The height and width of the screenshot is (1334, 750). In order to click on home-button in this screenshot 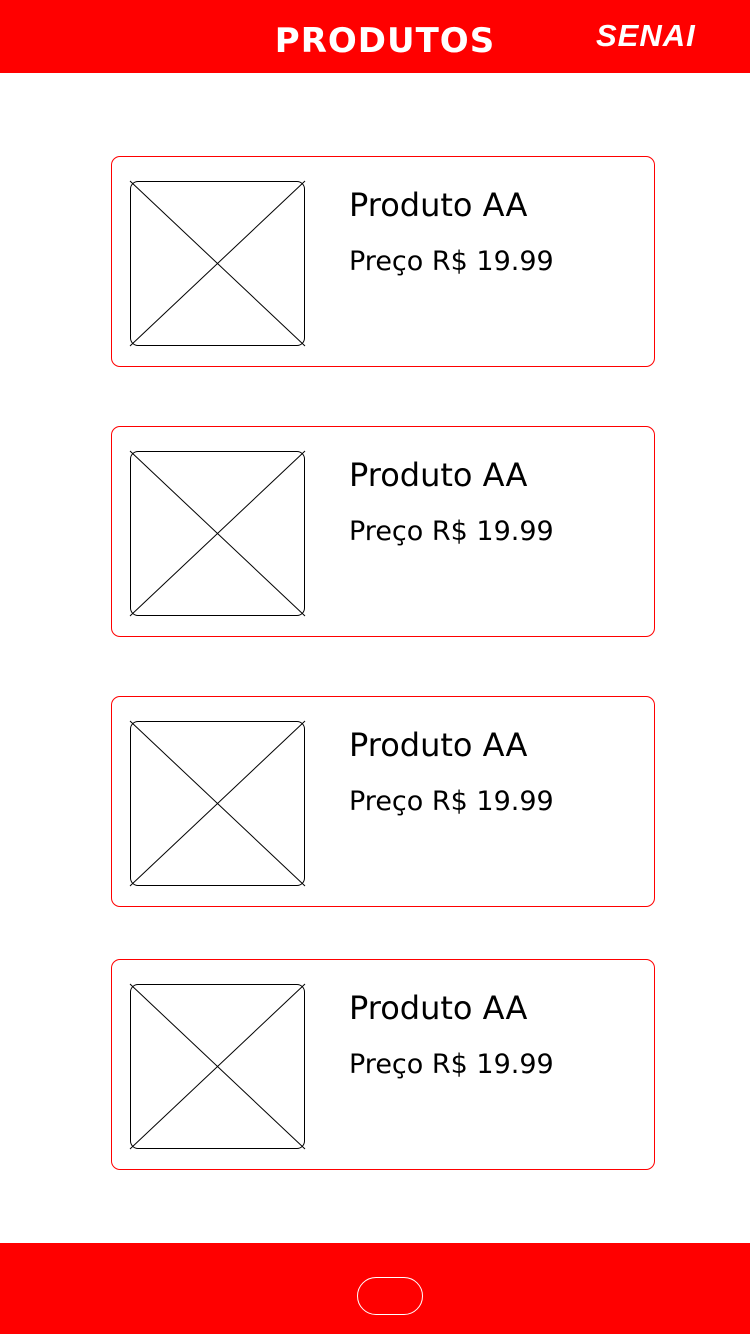, I will do `click(390, 1296)`.